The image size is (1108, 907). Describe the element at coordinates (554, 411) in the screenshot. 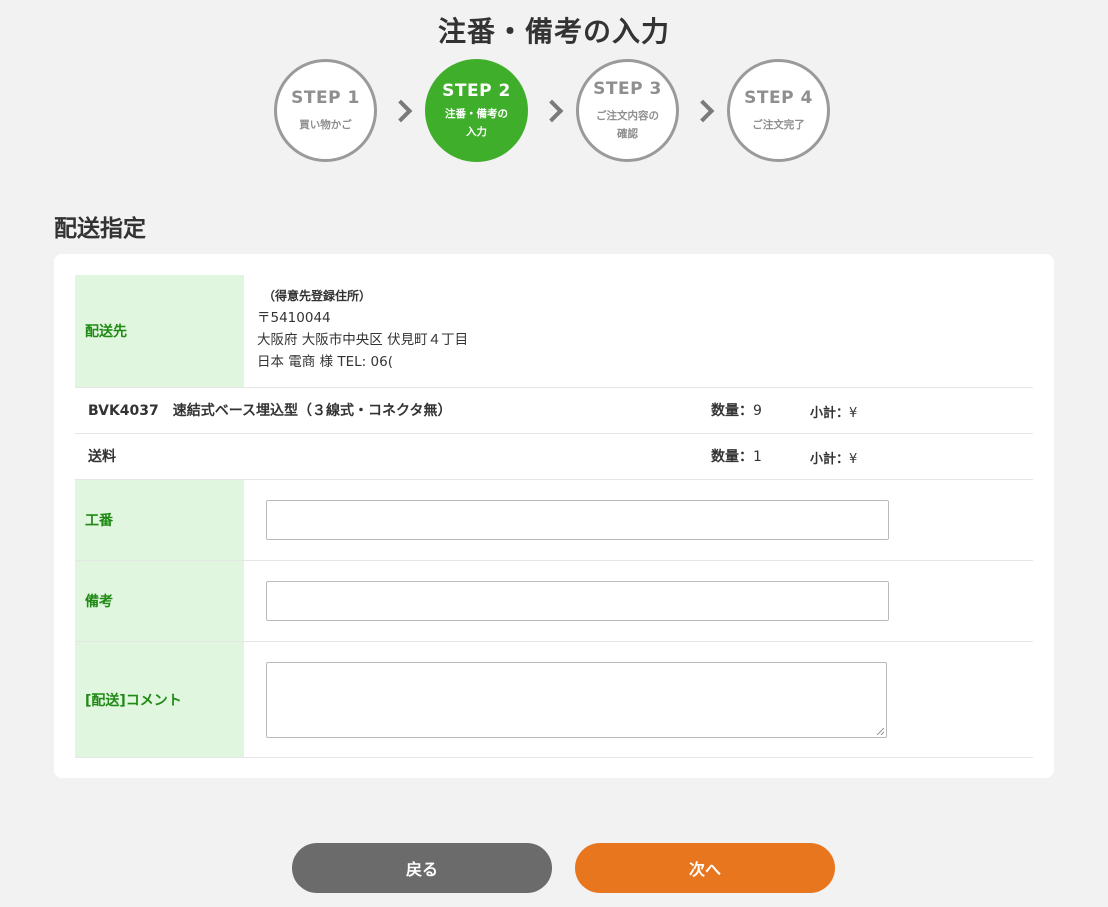

I see `table-row: BVK4037 速結式ベース埋込型（３線式・コネクタ無） 数量：9 小計：¥` at that location.